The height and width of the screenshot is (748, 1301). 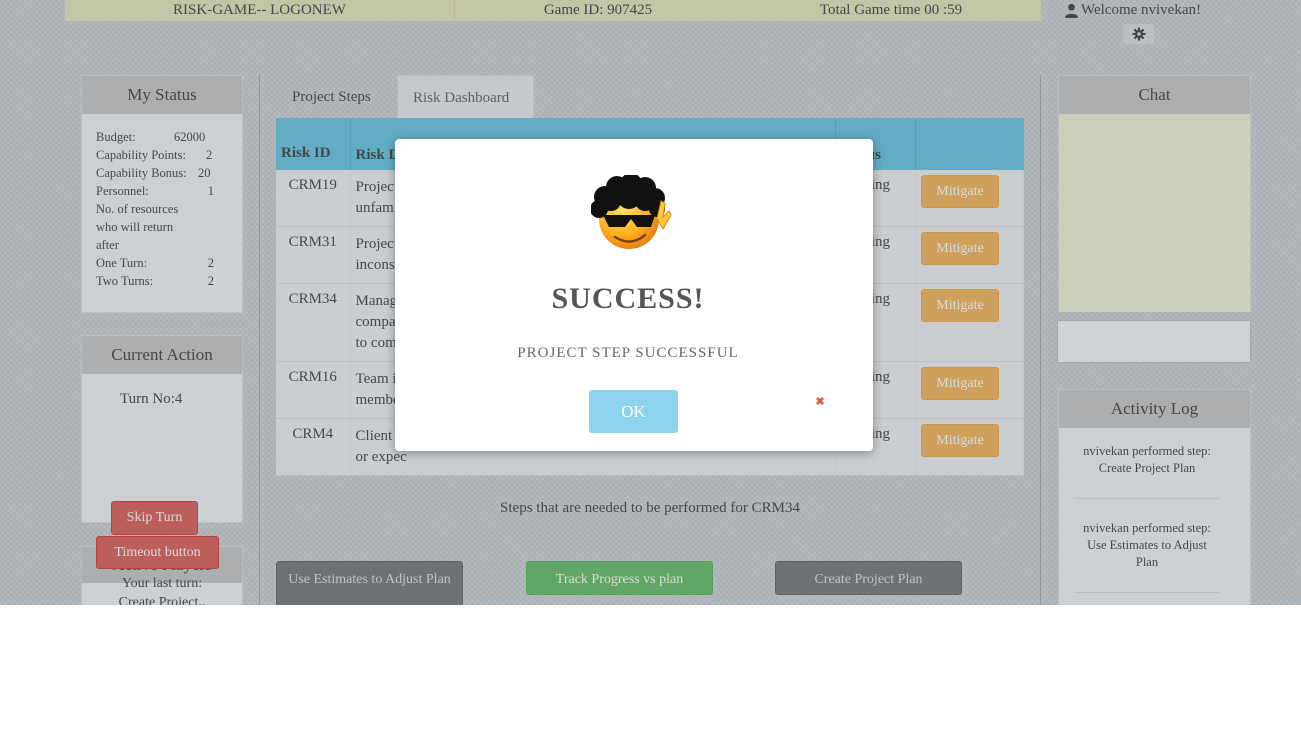 What do you see at coordinates (162, 583) in the screenshot?
I see `last-turn-label: Your last turn:` at bounding box center [162, 583].